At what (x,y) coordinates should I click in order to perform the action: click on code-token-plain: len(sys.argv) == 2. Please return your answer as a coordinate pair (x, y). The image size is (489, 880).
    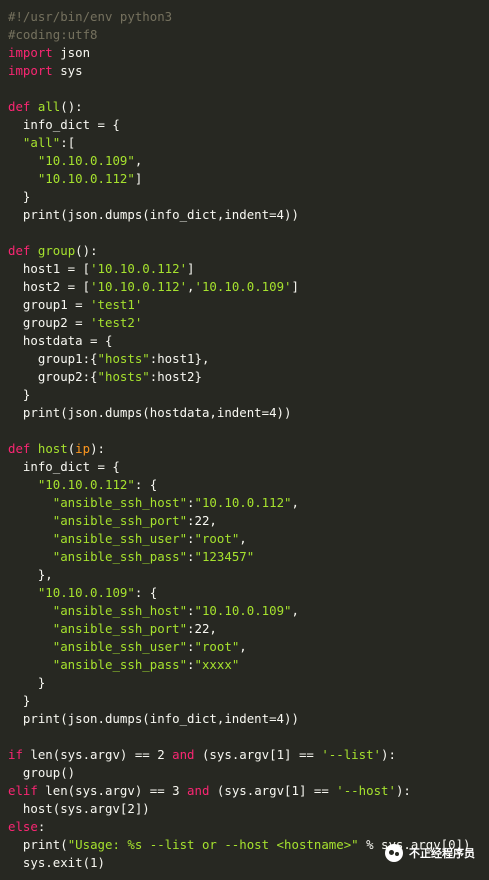
    Looking at the image, I should click on (97, 754).